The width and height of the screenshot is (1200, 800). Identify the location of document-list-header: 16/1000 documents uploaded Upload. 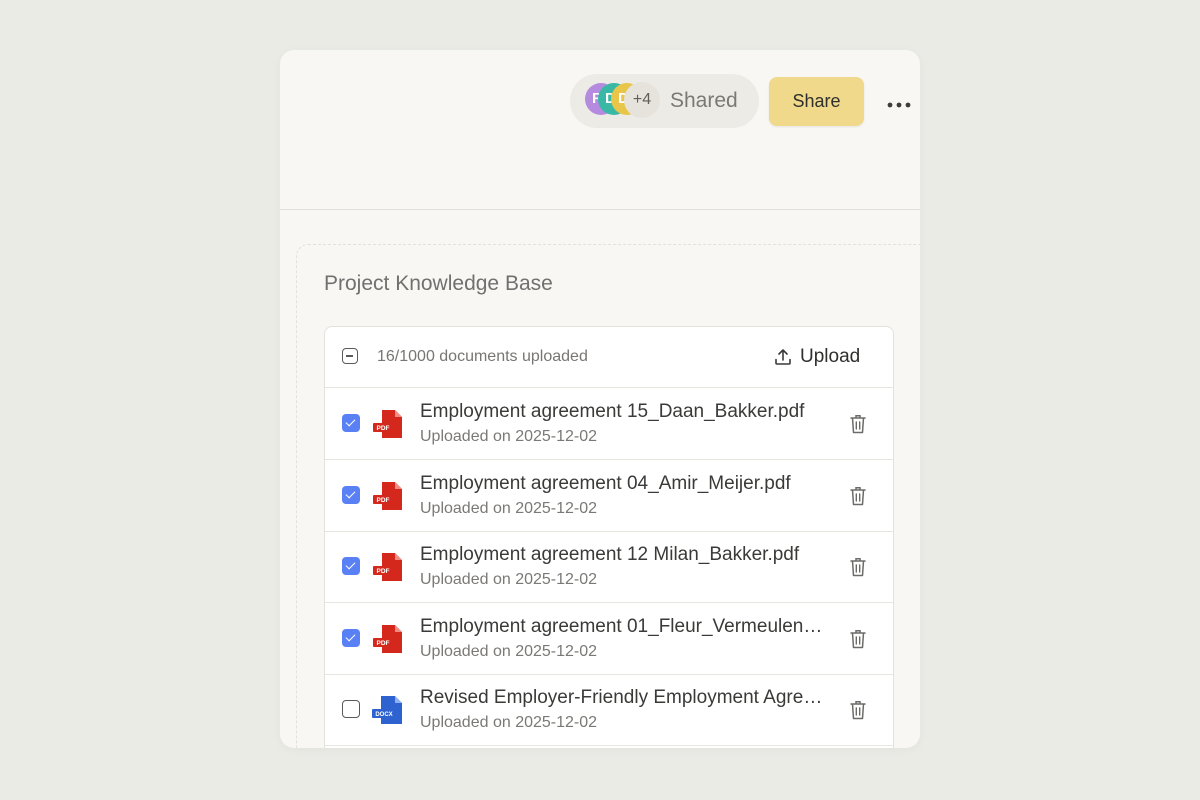
(609, 357).